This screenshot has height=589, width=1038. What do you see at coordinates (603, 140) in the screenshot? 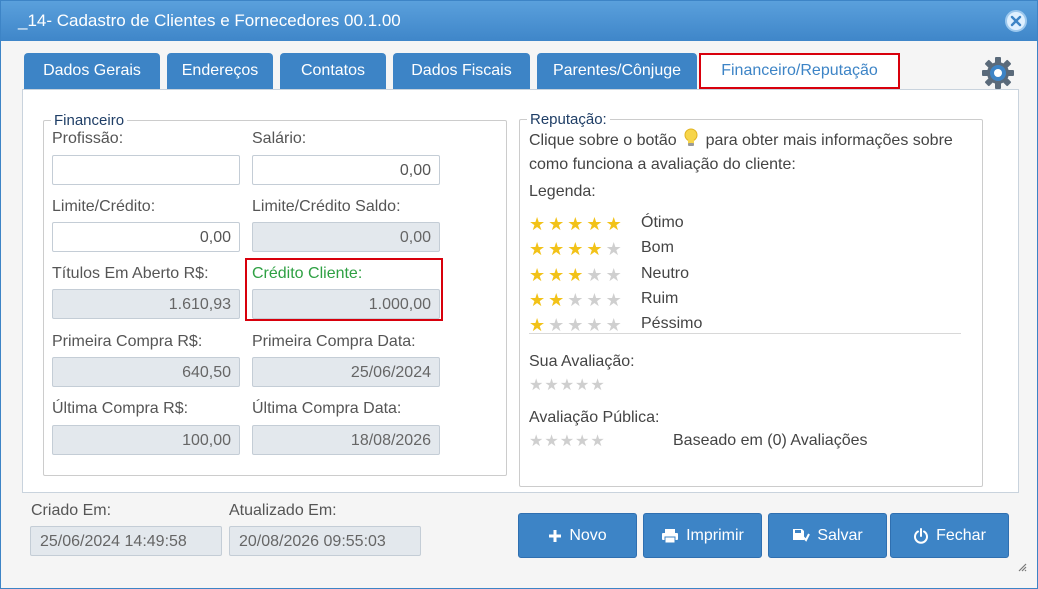
I see `reputacao-intro-before: Clique sobre o botão` at bounding box center [603, 140].